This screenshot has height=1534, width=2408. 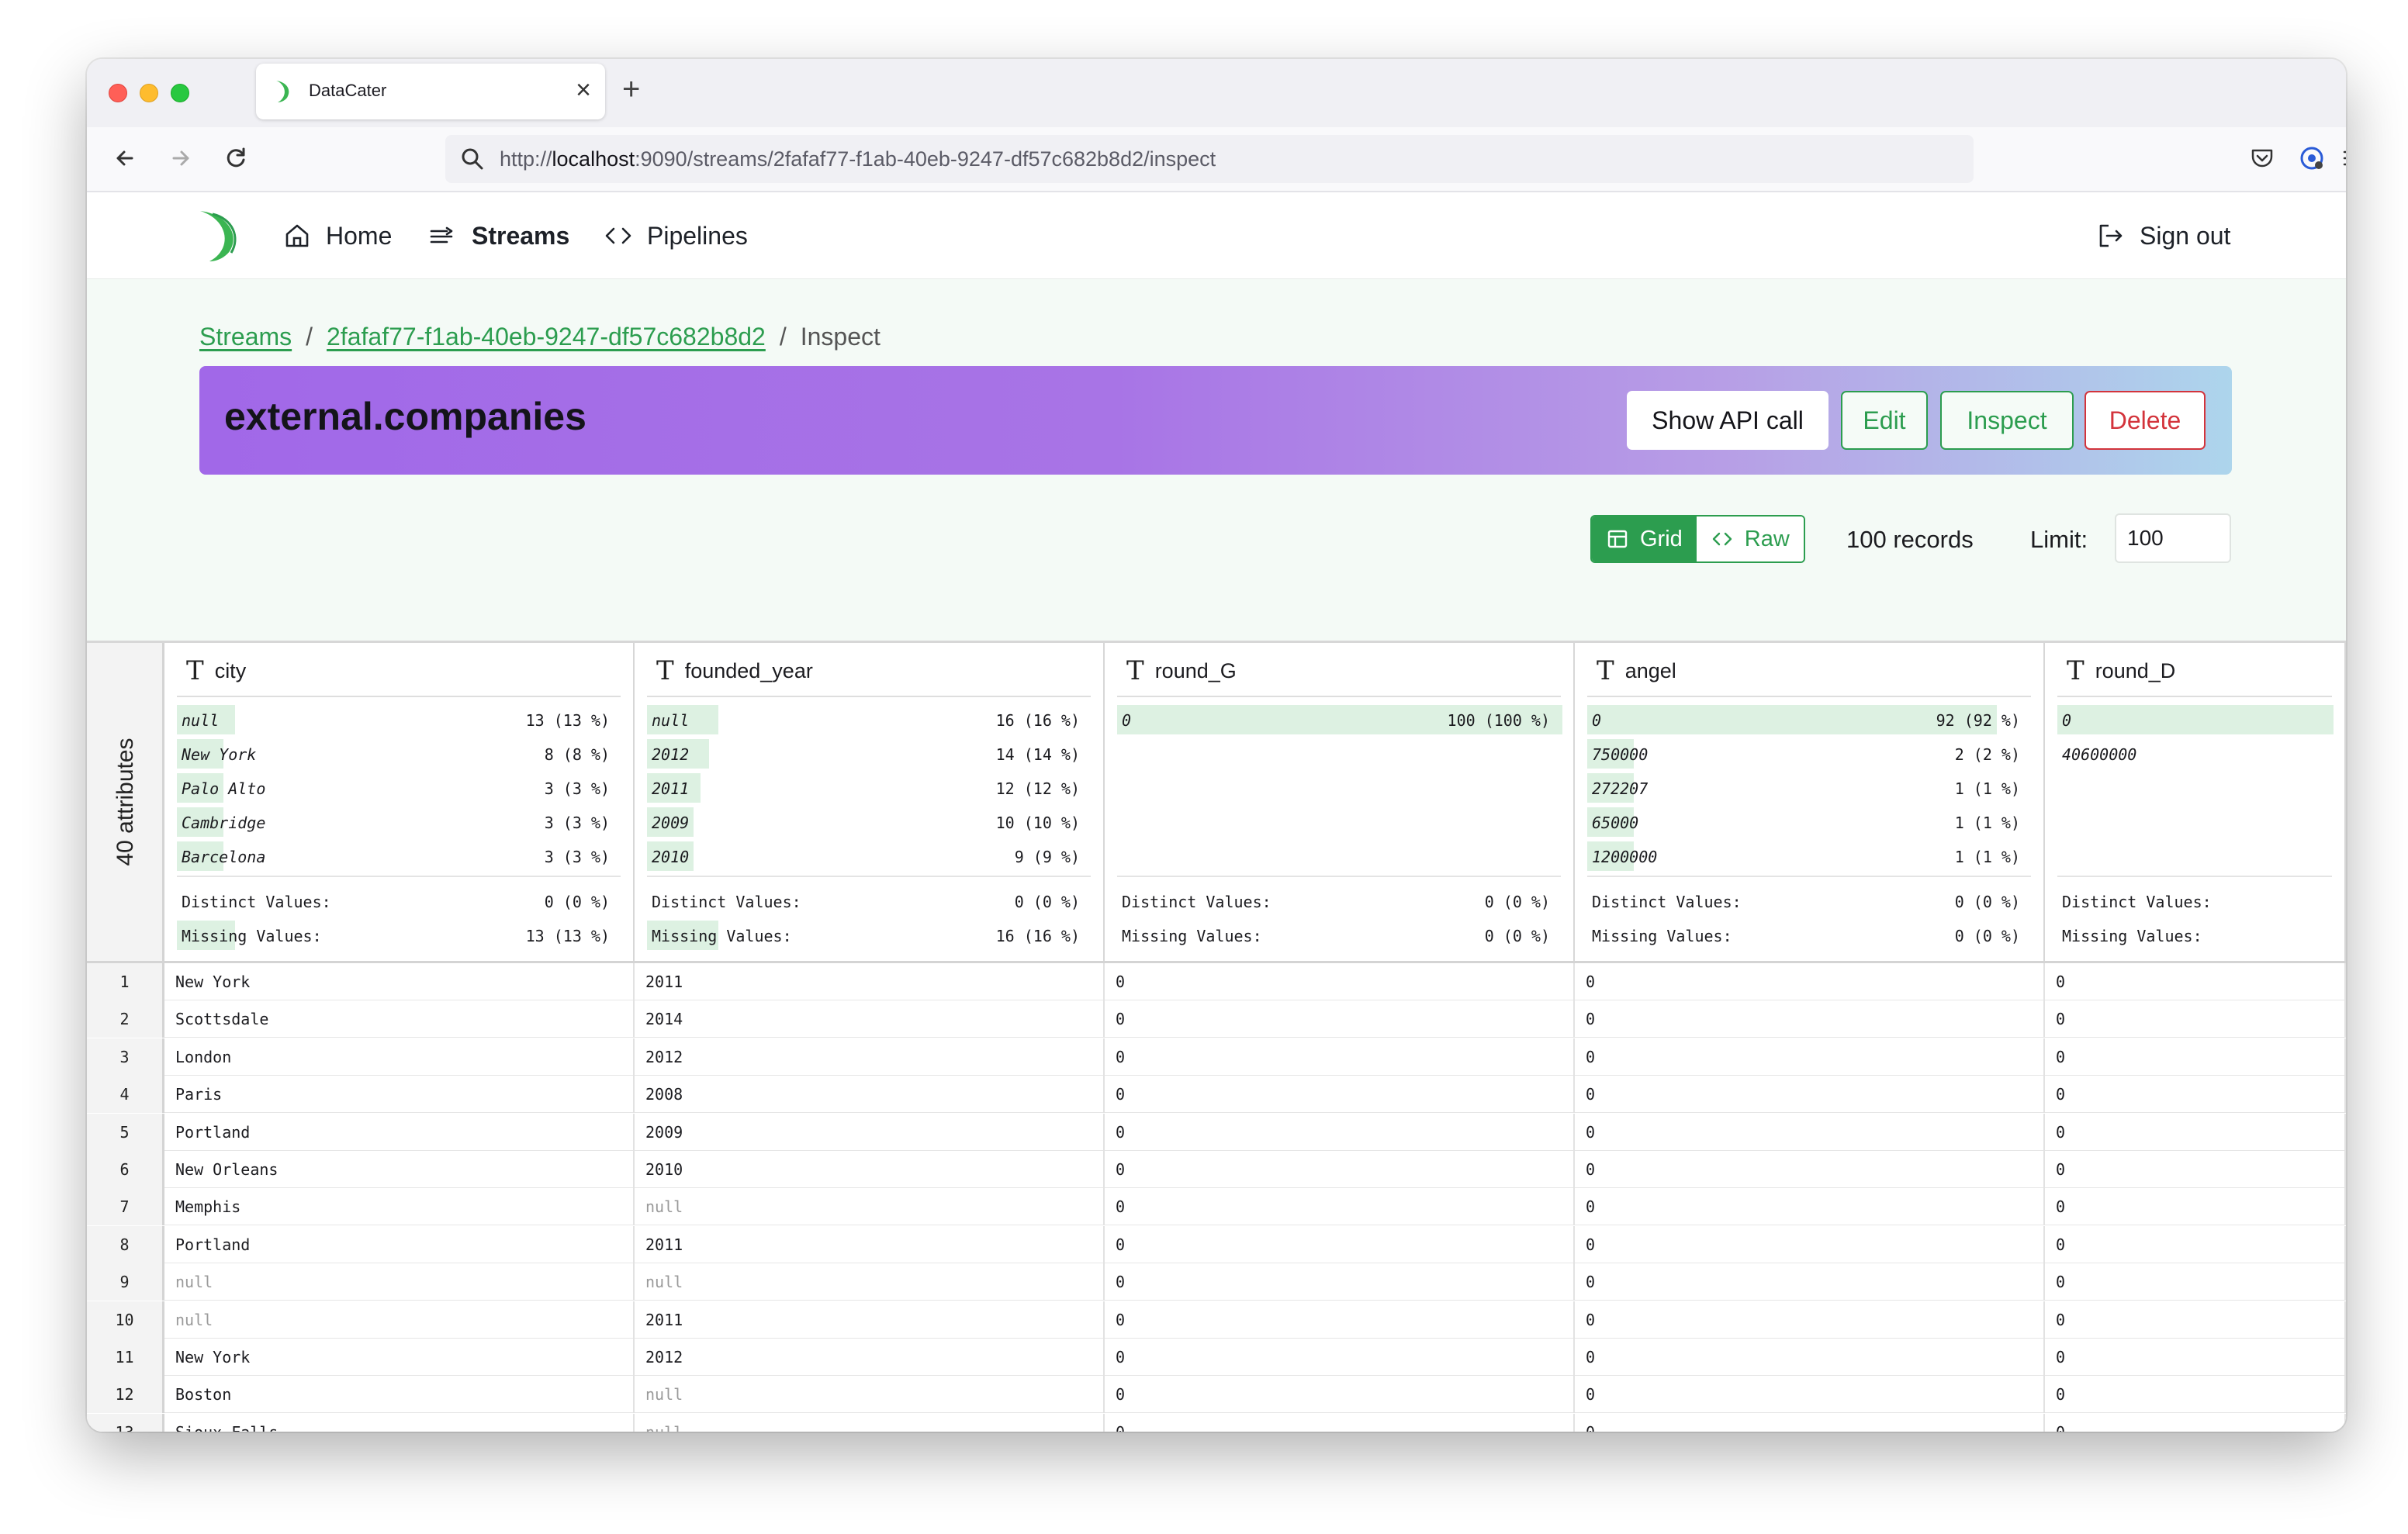 What do you see at coordinates (2007, 420) in the screenshot?
I see `inspect-button: Inspect` at bounding box center [2007, 420].